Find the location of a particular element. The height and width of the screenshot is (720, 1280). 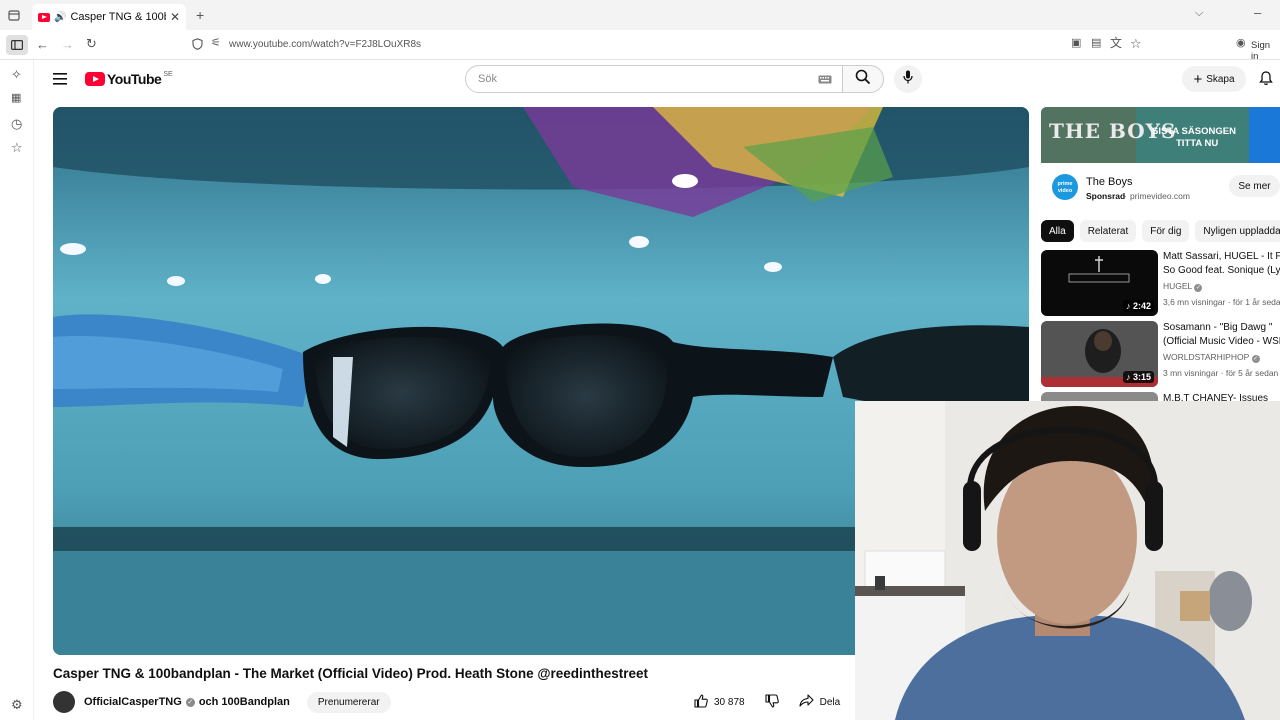

browser-tab-bar: 🔊 Casper TNG & 100bandplan ✕ + ⌵ – is located at coordinates (640, 15).